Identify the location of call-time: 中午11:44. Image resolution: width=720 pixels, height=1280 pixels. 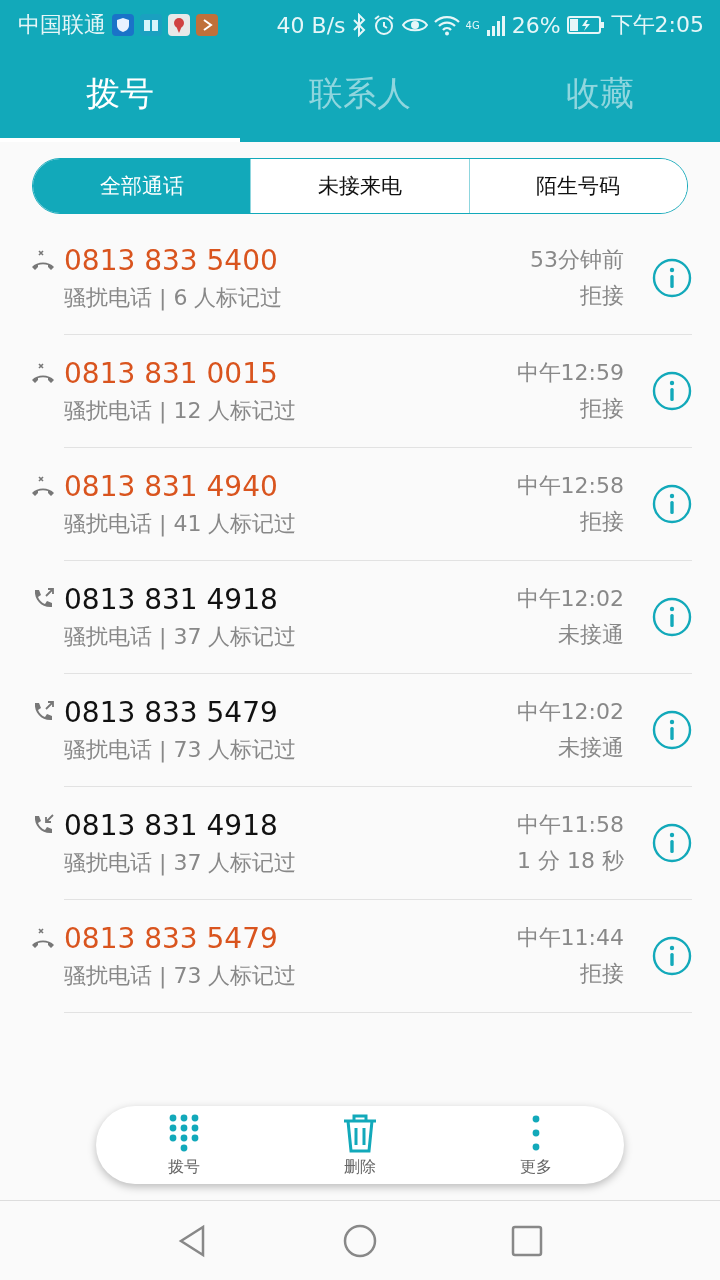
(570, 938).